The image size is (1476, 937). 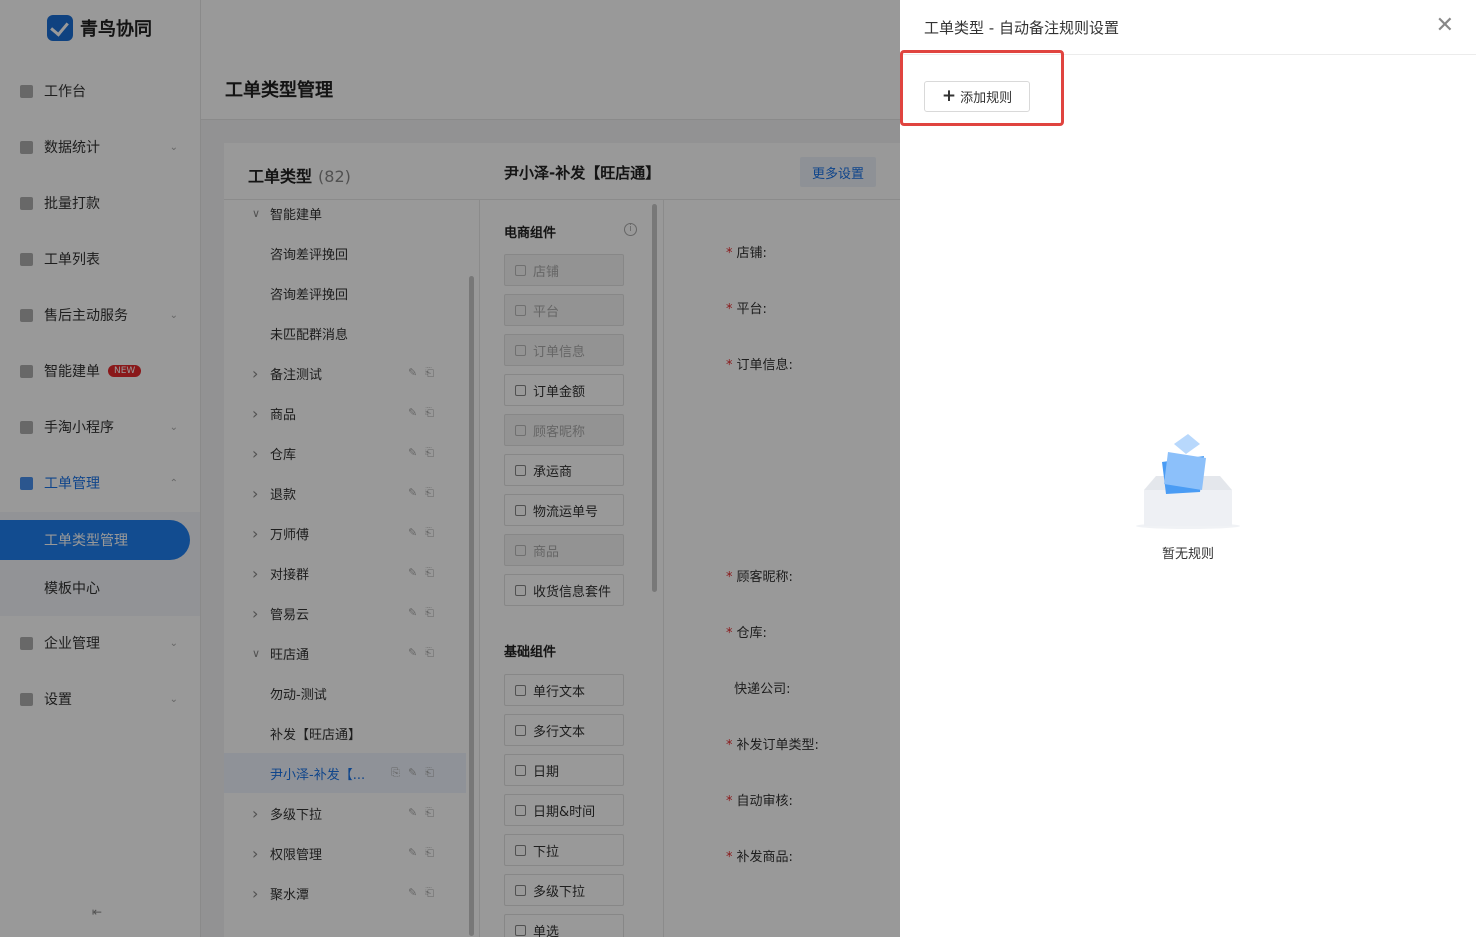 What do you see at coordinates (1188, 482) in the screenshot?
I see `empty-box-icon` at bounding box center [1188, 482].